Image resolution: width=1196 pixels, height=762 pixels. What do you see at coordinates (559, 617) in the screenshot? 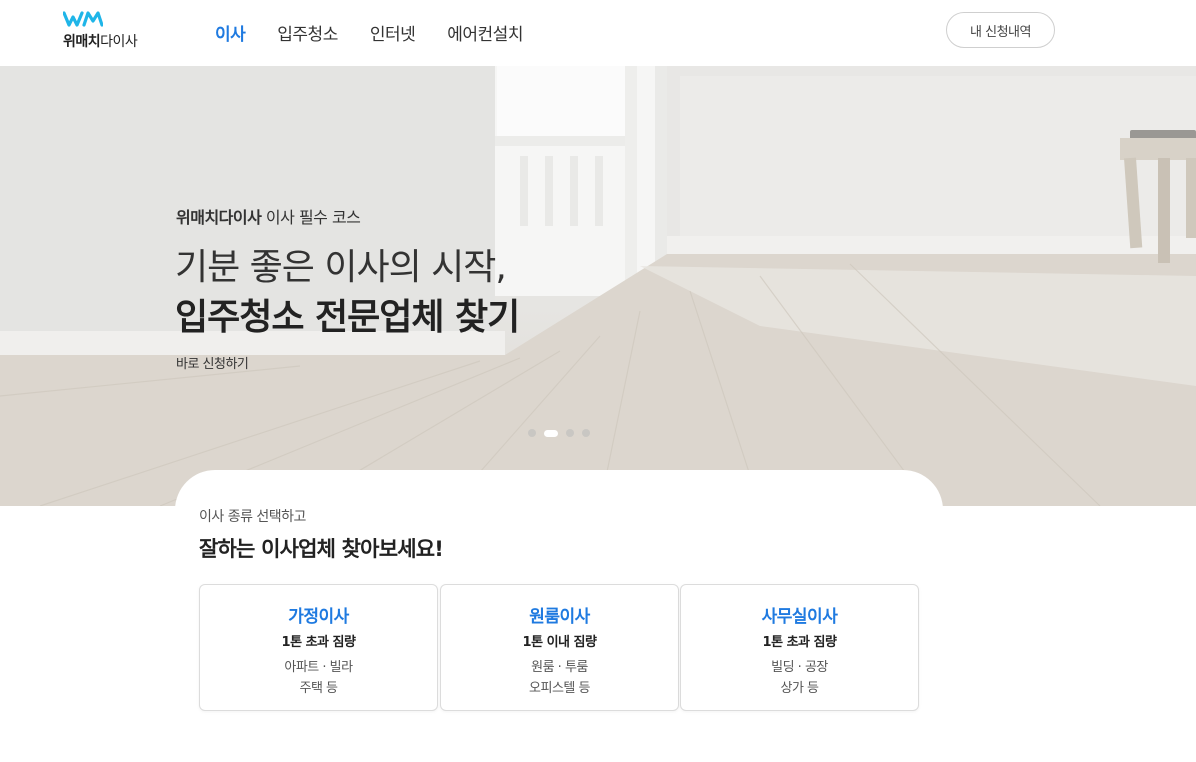
I see `card-title: 원룸이사` at bounding box center [559, 617].